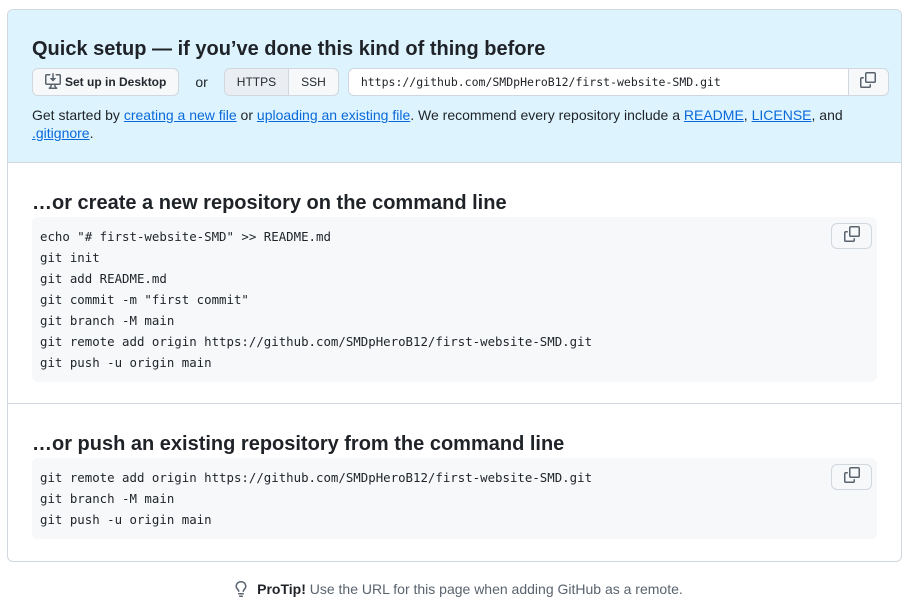  Describe the element at coordinates (245, 589) in the screenshot. I see `light-bulb-icon` at that location.